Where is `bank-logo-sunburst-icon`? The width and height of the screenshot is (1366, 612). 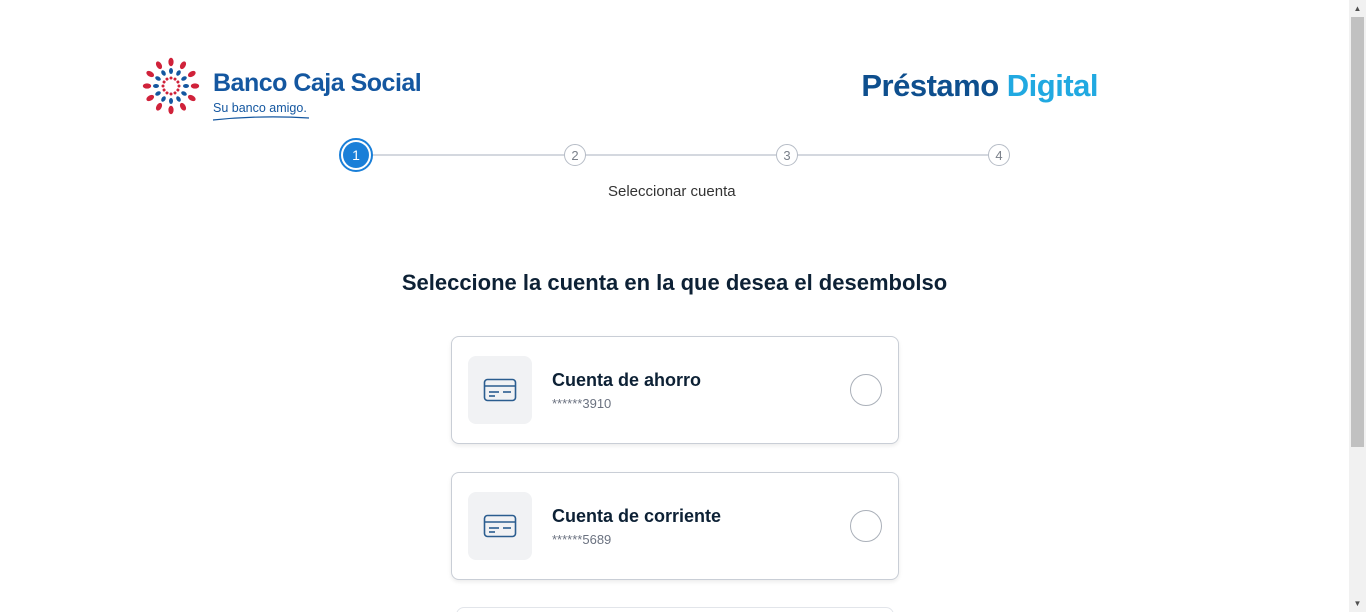 bank-logo-sunburst-icon is located at coordinates (171, 86).